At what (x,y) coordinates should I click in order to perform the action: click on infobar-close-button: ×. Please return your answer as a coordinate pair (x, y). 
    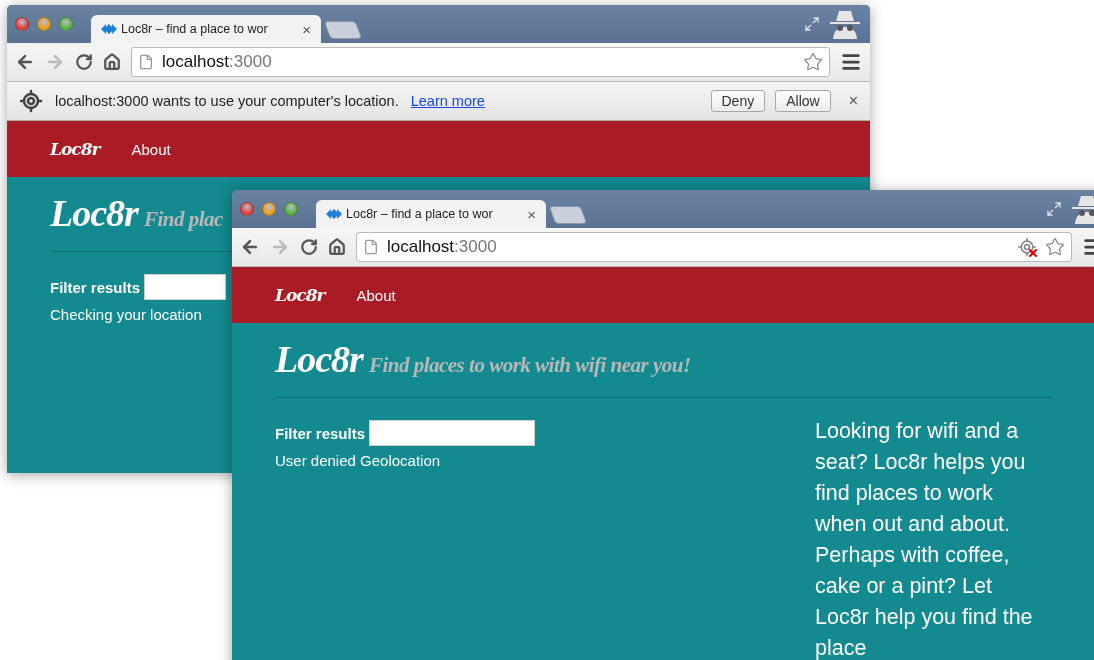
    Looking at the image, I should click on (853, 101).